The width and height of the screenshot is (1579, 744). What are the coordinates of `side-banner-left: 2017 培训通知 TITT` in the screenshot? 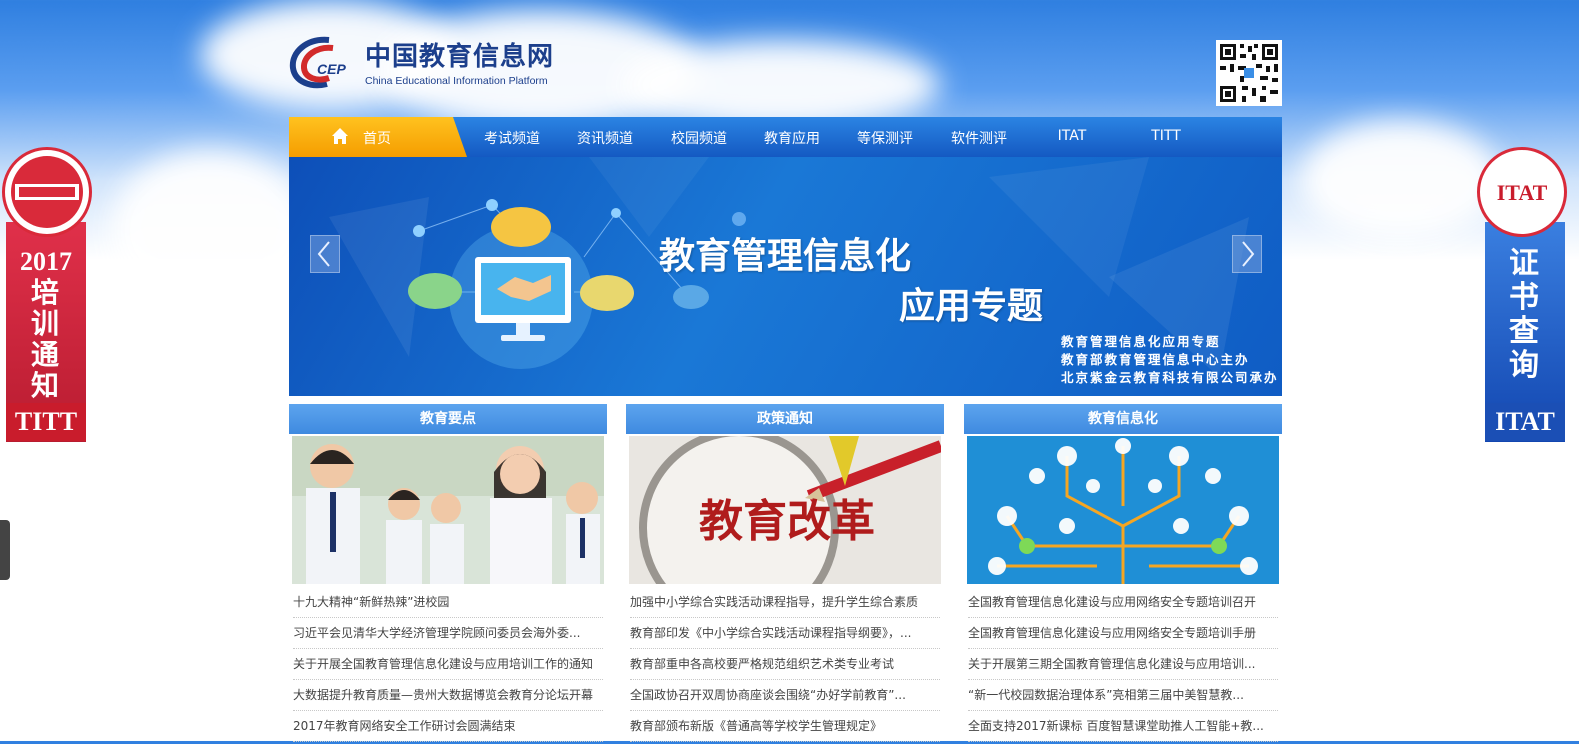 It's located at (47, 294).